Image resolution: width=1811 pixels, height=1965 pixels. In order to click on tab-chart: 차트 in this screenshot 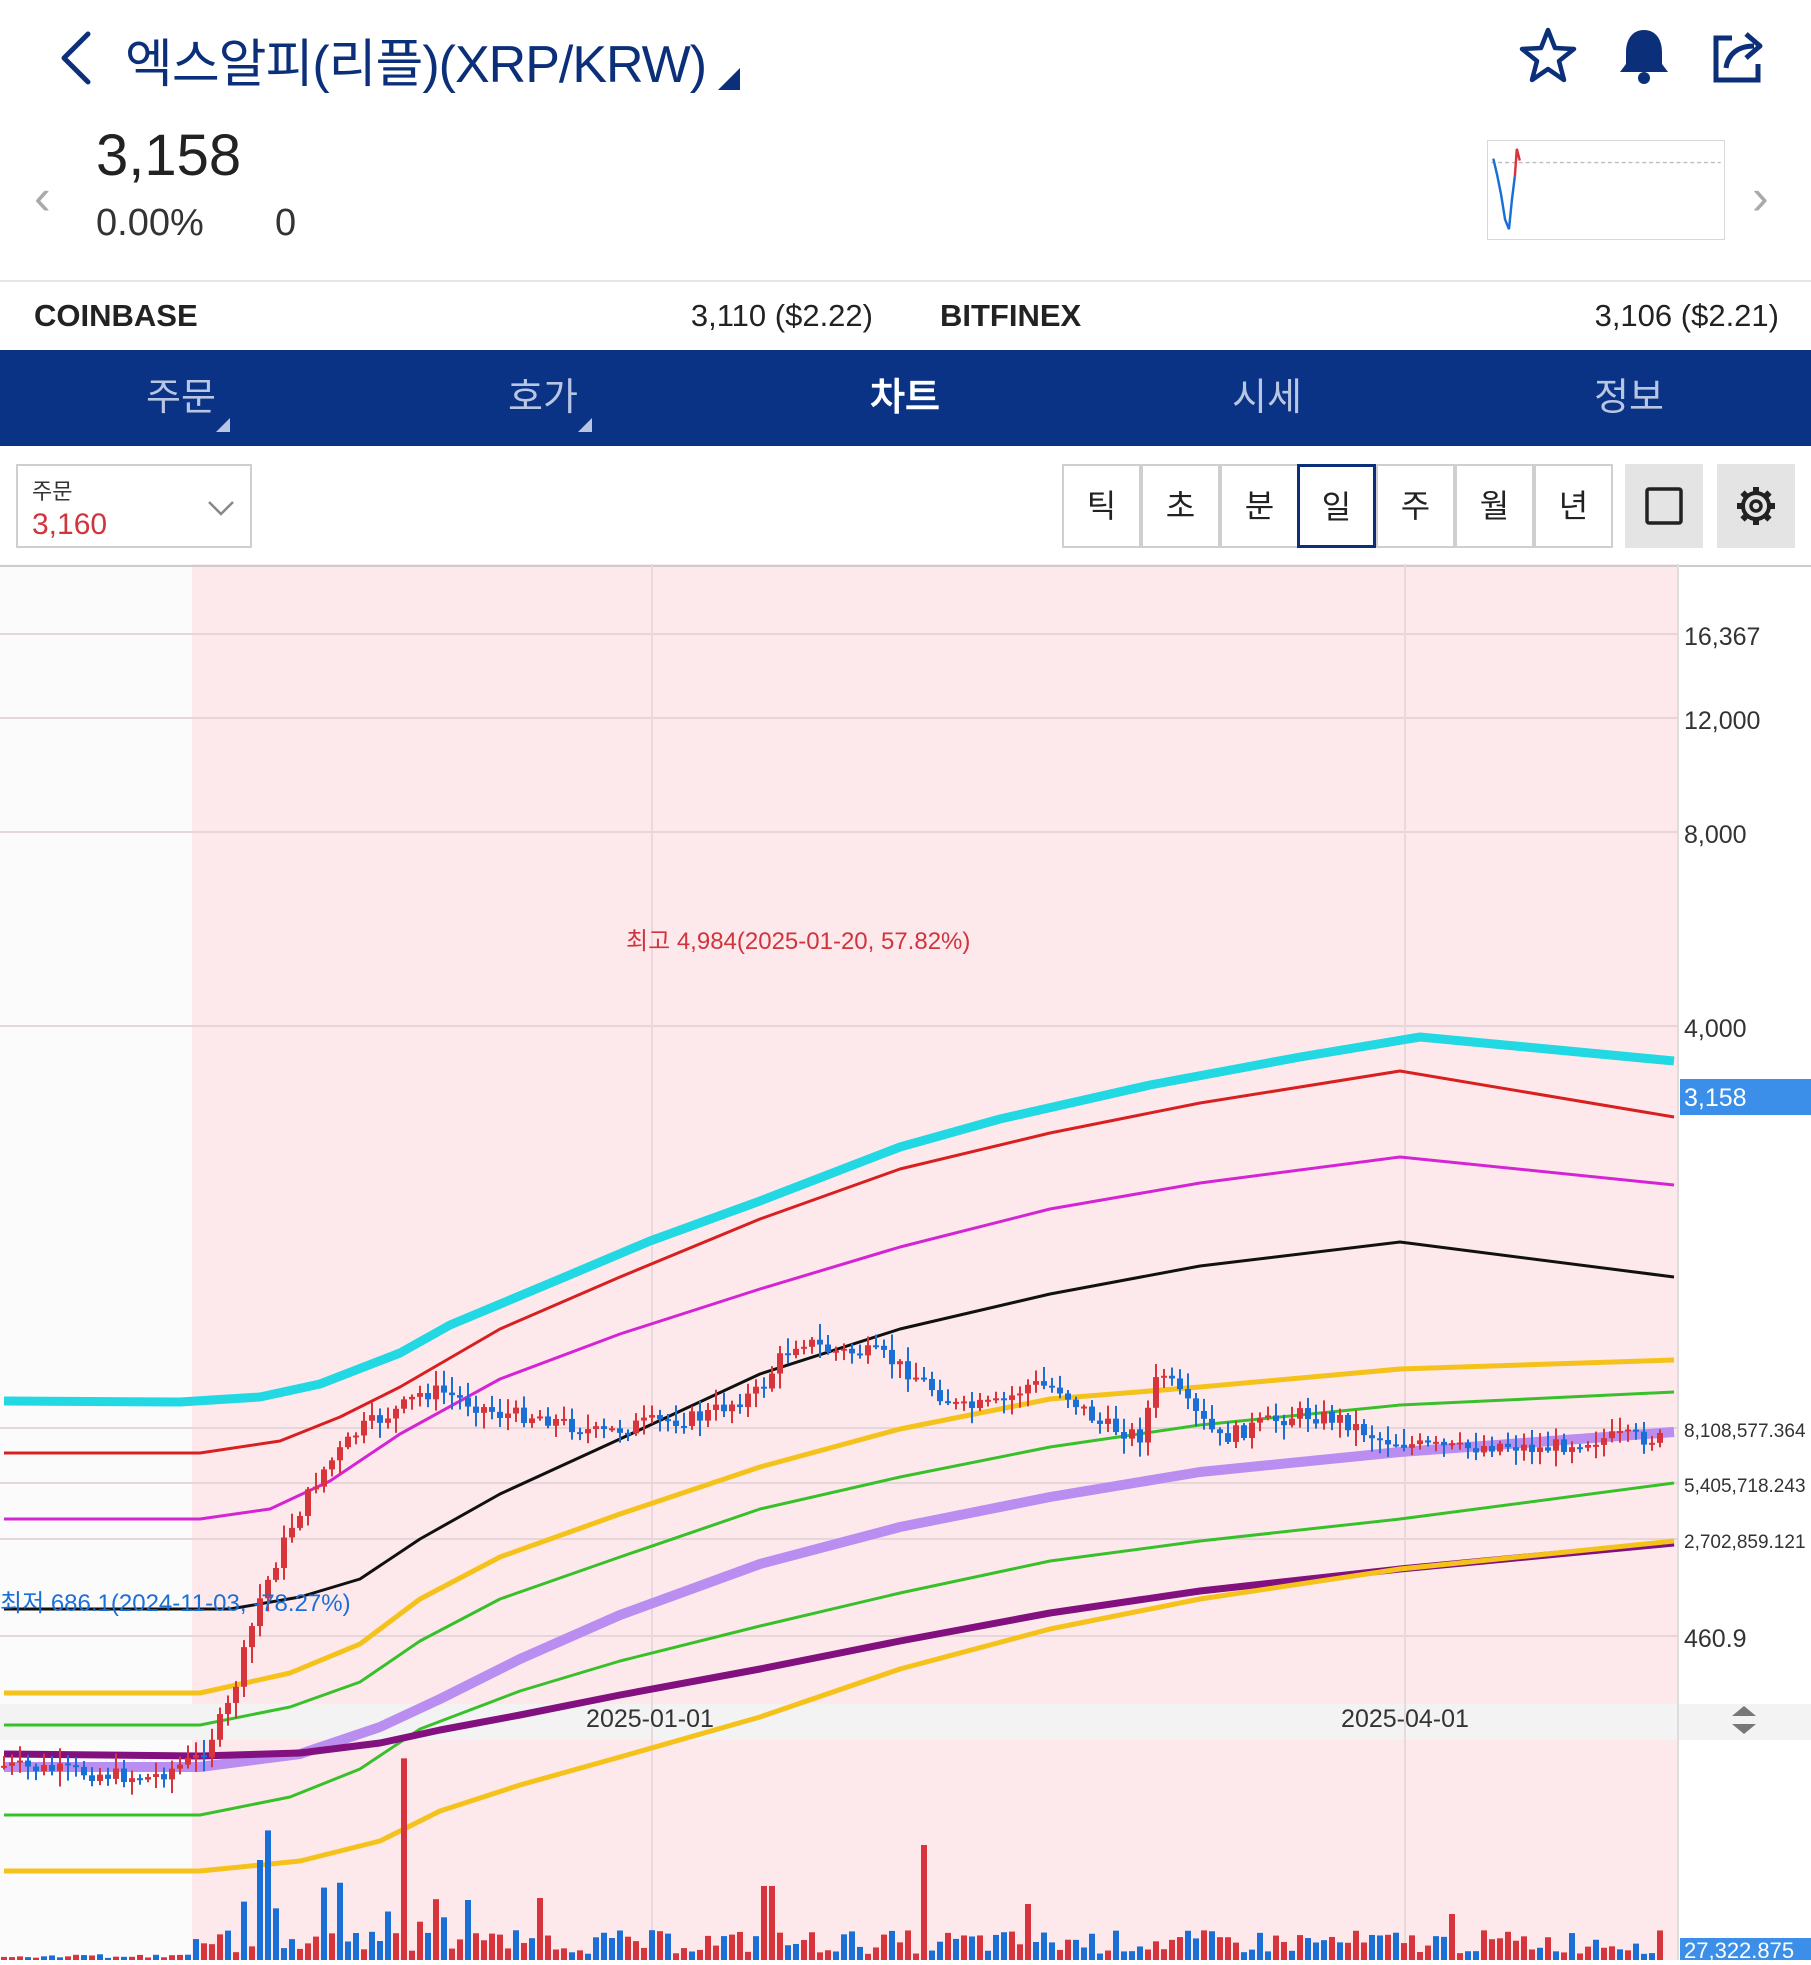, I will do `click(905, 398)`.